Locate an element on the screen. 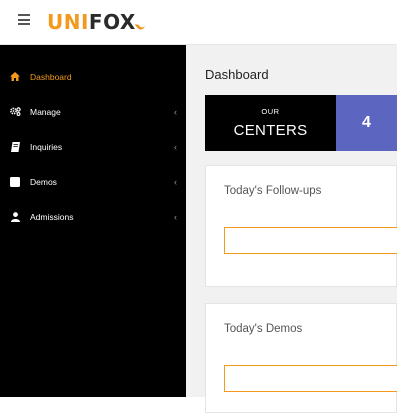 This screenshot has height=413, width=397. home-icon is located at coordinates (15, 77).